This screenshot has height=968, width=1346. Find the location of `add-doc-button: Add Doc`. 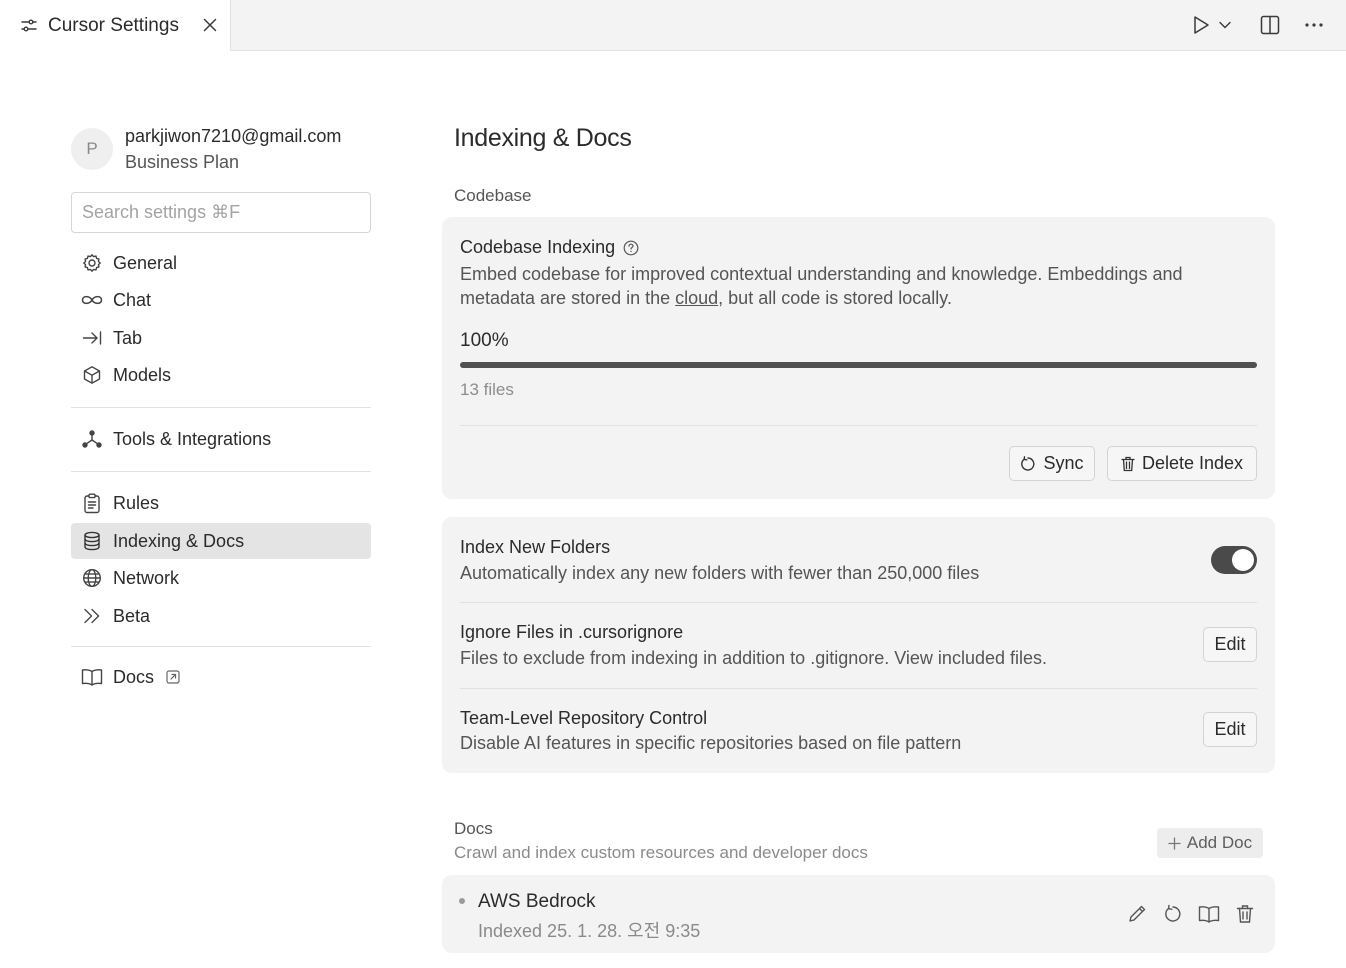

add-doc-button: Add Doc is located at coordinates (1210, 843).